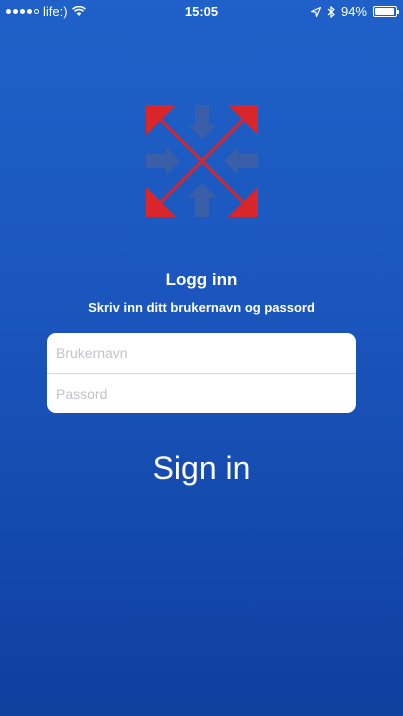 The width and height of the screenshot is (403, 716). Describe the element at coordinates (331, 11) in the screenshot. I see `bluetooth-icon` at that location.